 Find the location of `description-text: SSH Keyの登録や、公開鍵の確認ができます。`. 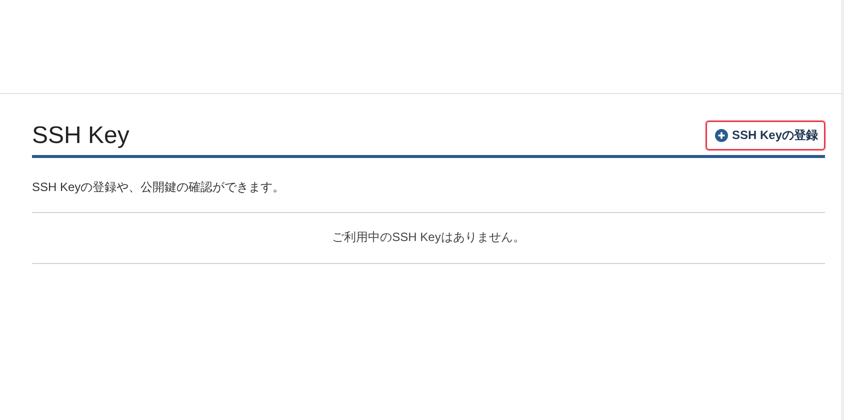

description-text: SSH Keyの登録や、公開鍵の確認ができます。 is located at coordinates (428, 185).